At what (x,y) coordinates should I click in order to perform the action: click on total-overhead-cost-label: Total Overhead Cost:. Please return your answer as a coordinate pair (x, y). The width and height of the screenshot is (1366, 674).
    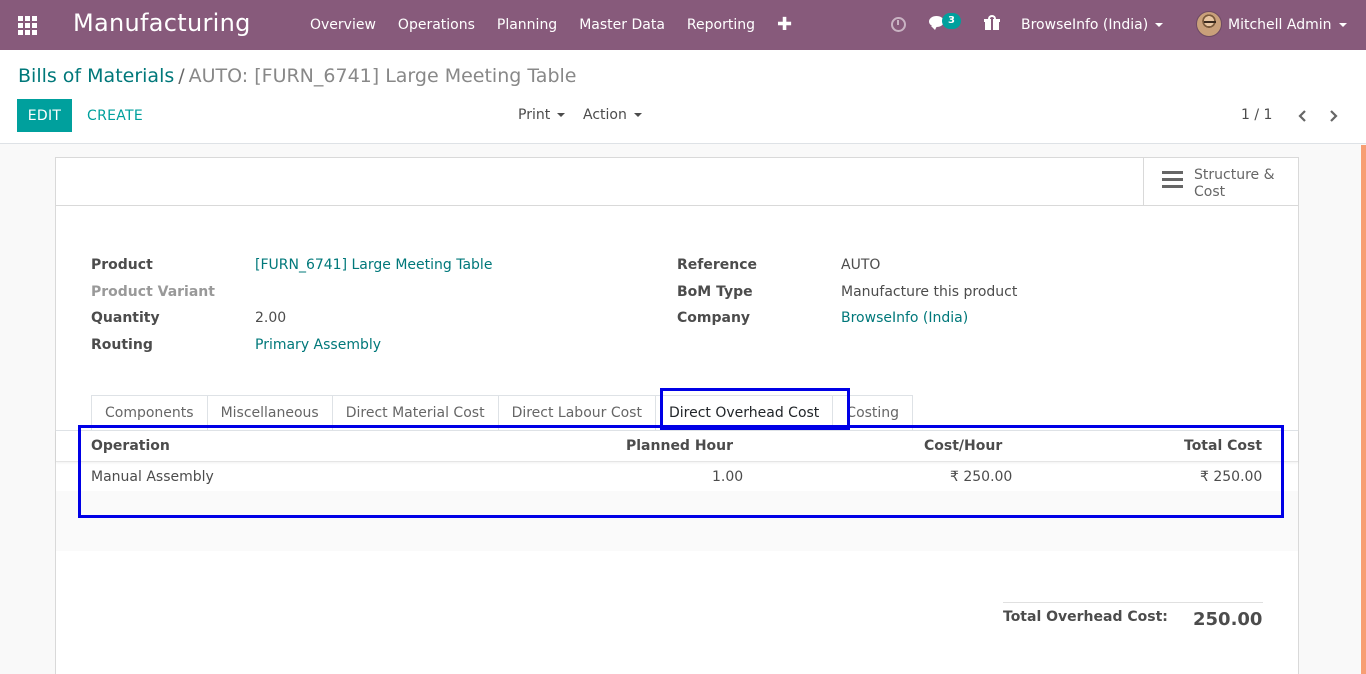
    Looking at the image, I should click on (1085, 617).